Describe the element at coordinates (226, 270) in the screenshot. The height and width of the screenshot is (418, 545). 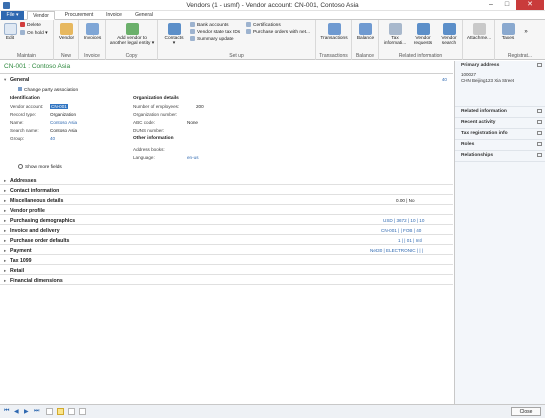
I see `fasttab-retail: ▸ Retail` at that location.